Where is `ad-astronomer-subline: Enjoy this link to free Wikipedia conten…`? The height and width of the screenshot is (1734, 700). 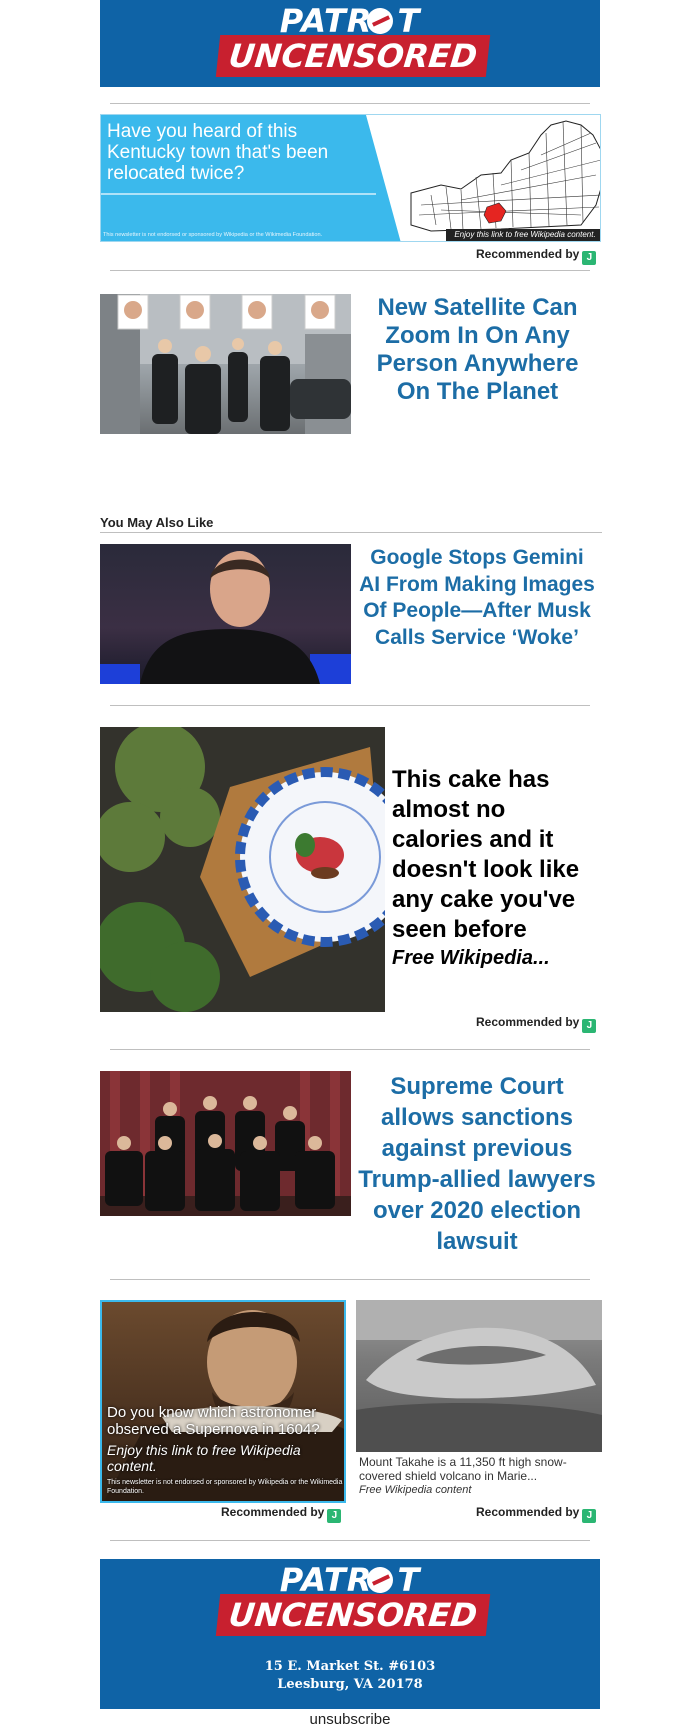 ad-astronomer-subline: Enjoy this link to free Wikipedia conten… is located at coordinates (204, 1458).